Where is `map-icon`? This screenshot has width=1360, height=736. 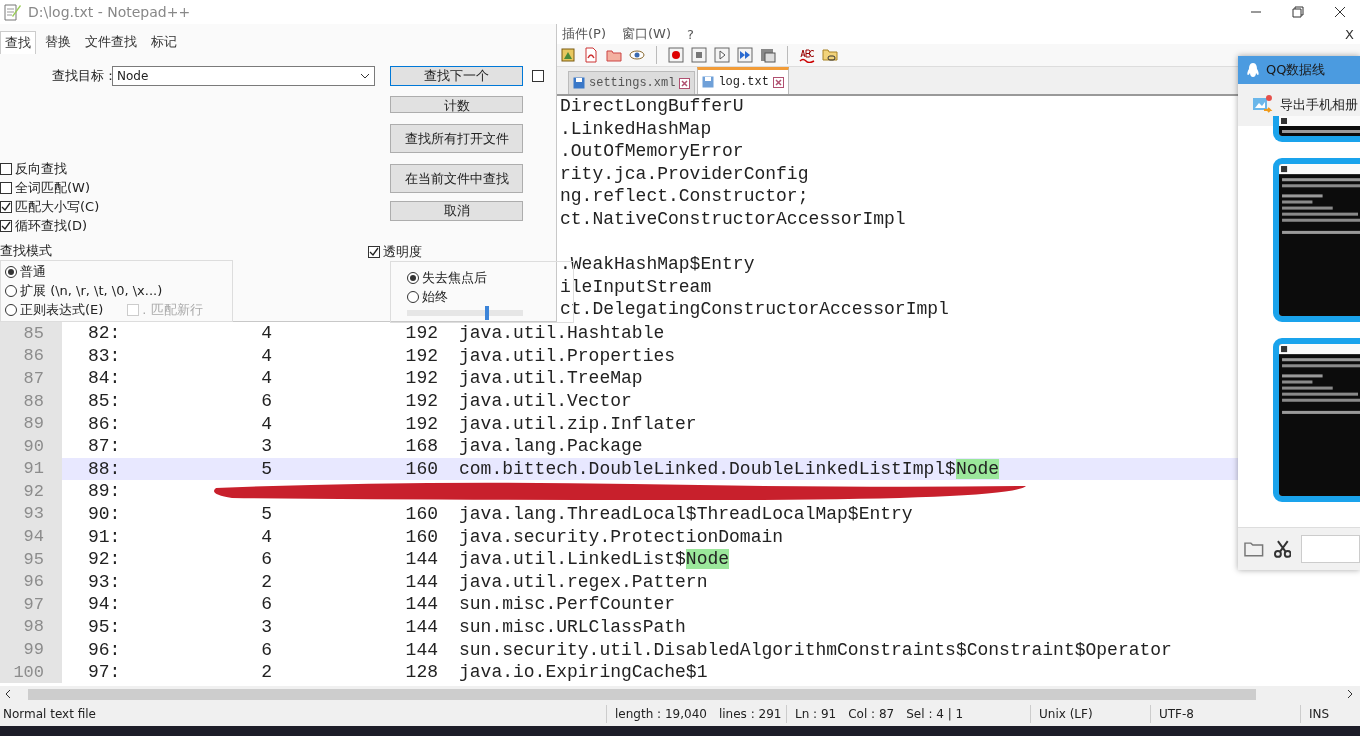 map-icon is located at coordinates (568, 55).